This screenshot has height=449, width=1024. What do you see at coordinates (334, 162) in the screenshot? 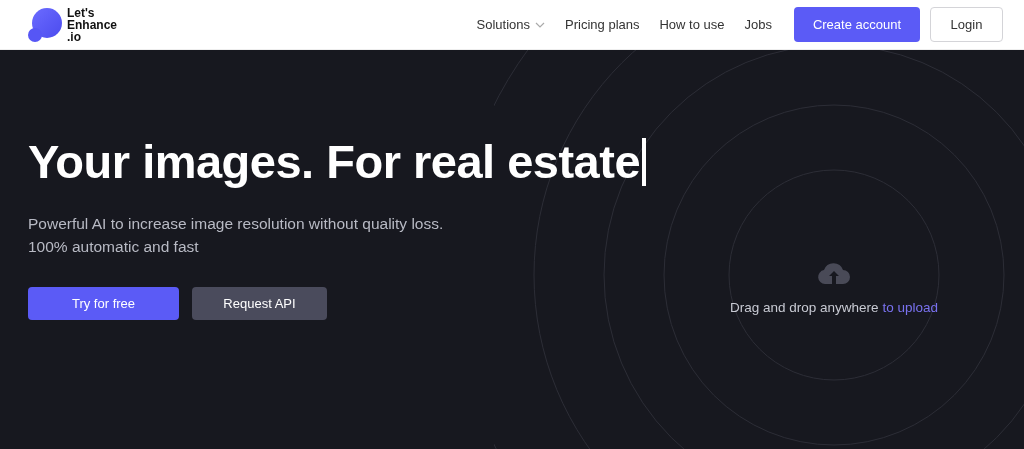
I see `hero-headline: Your images. For real estate` at bounding box center [334, 162].